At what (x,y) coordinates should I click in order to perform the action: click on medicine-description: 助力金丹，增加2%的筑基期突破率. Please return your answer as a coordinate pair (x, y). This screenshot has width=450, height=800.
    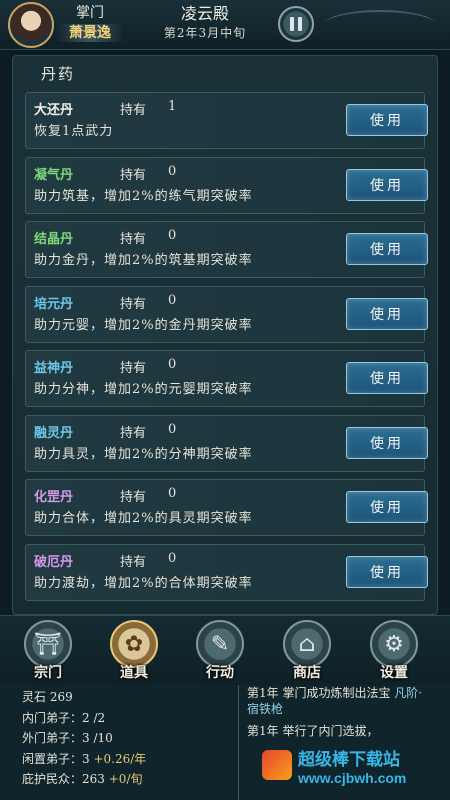
    Looking at the image, I should click on (143, 260).